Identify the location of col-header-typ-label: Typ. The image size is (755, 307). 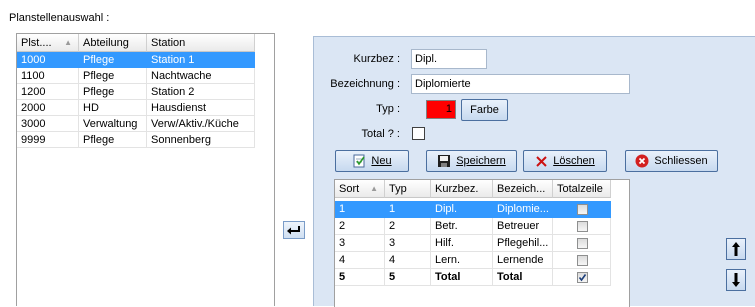
(398, 189).